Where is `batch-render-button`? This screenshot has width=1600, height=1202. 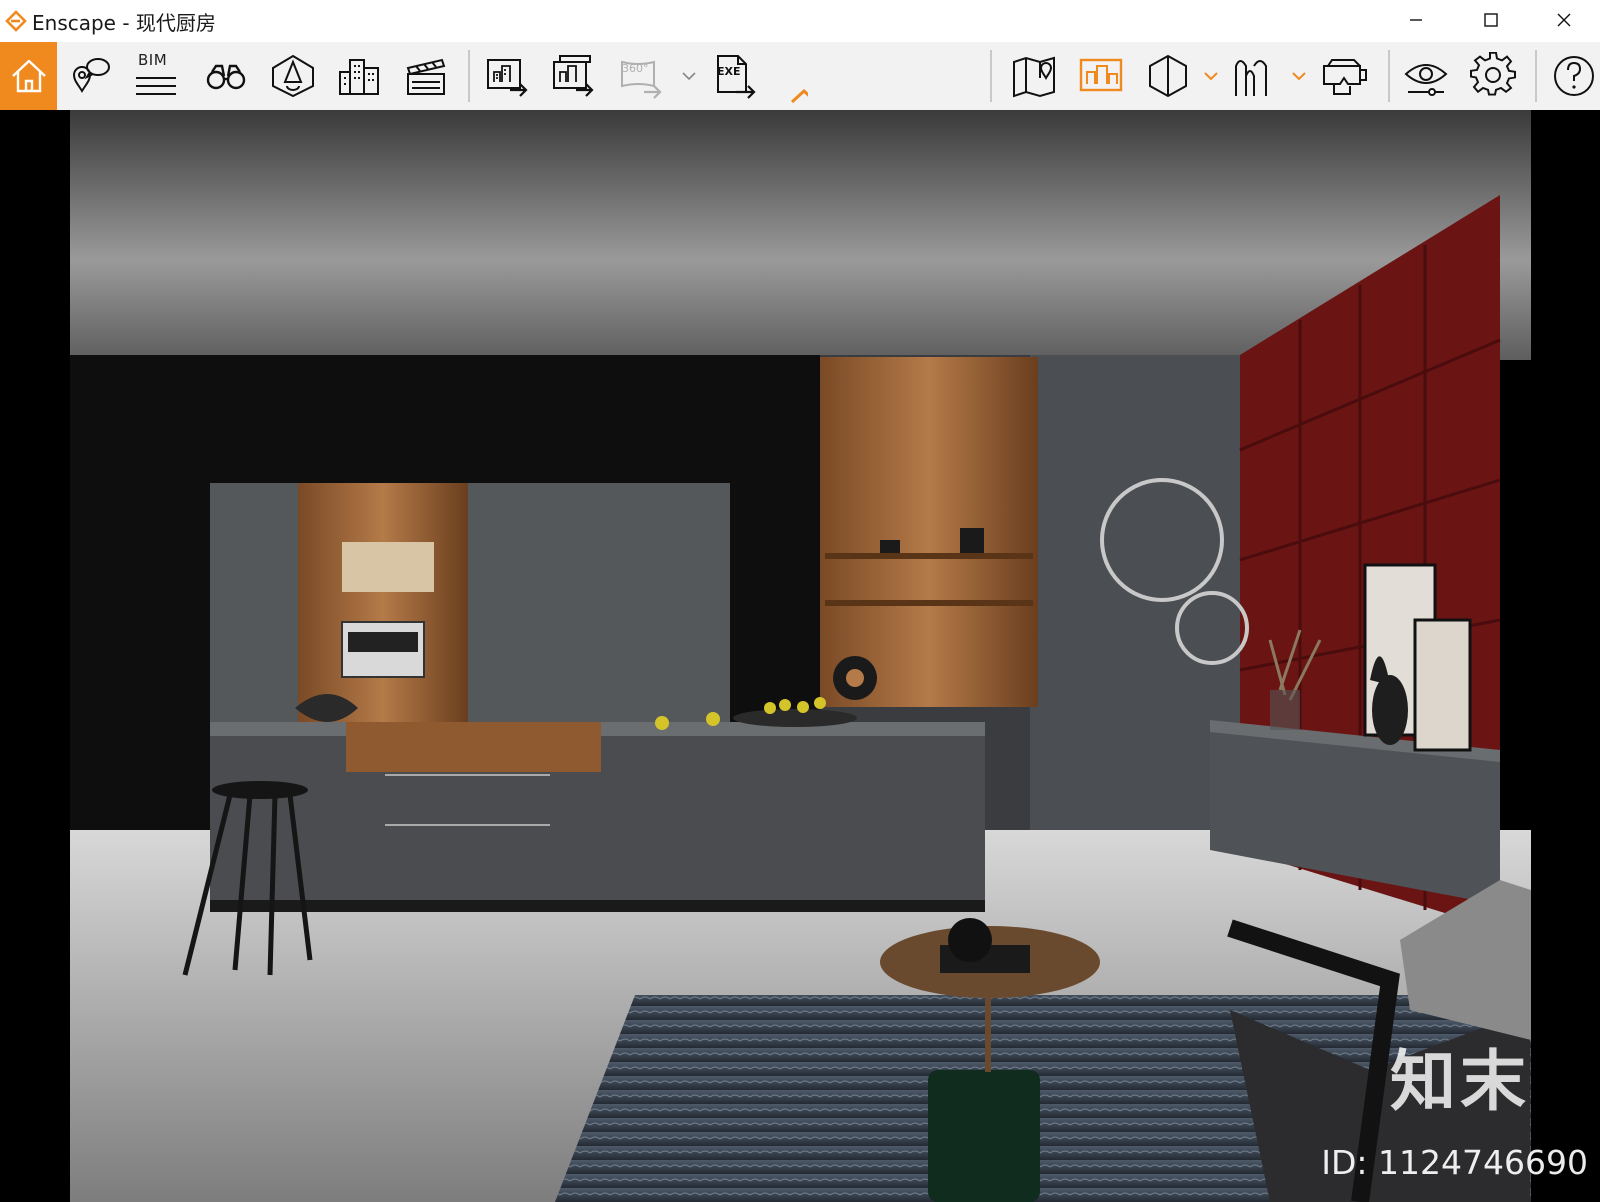 batch-render-button is located at coordinates (574, 76).